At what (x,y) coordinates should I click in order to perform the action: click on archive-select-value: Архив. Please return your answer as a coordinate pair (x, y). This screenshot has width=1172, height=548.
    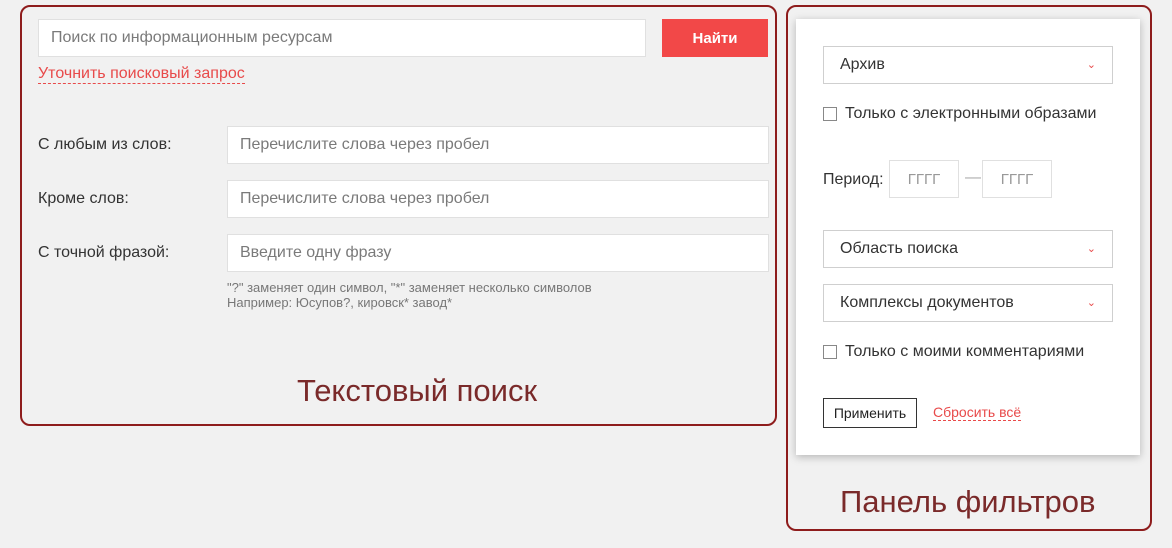
    Looking at the image, I should click on (862, 64).